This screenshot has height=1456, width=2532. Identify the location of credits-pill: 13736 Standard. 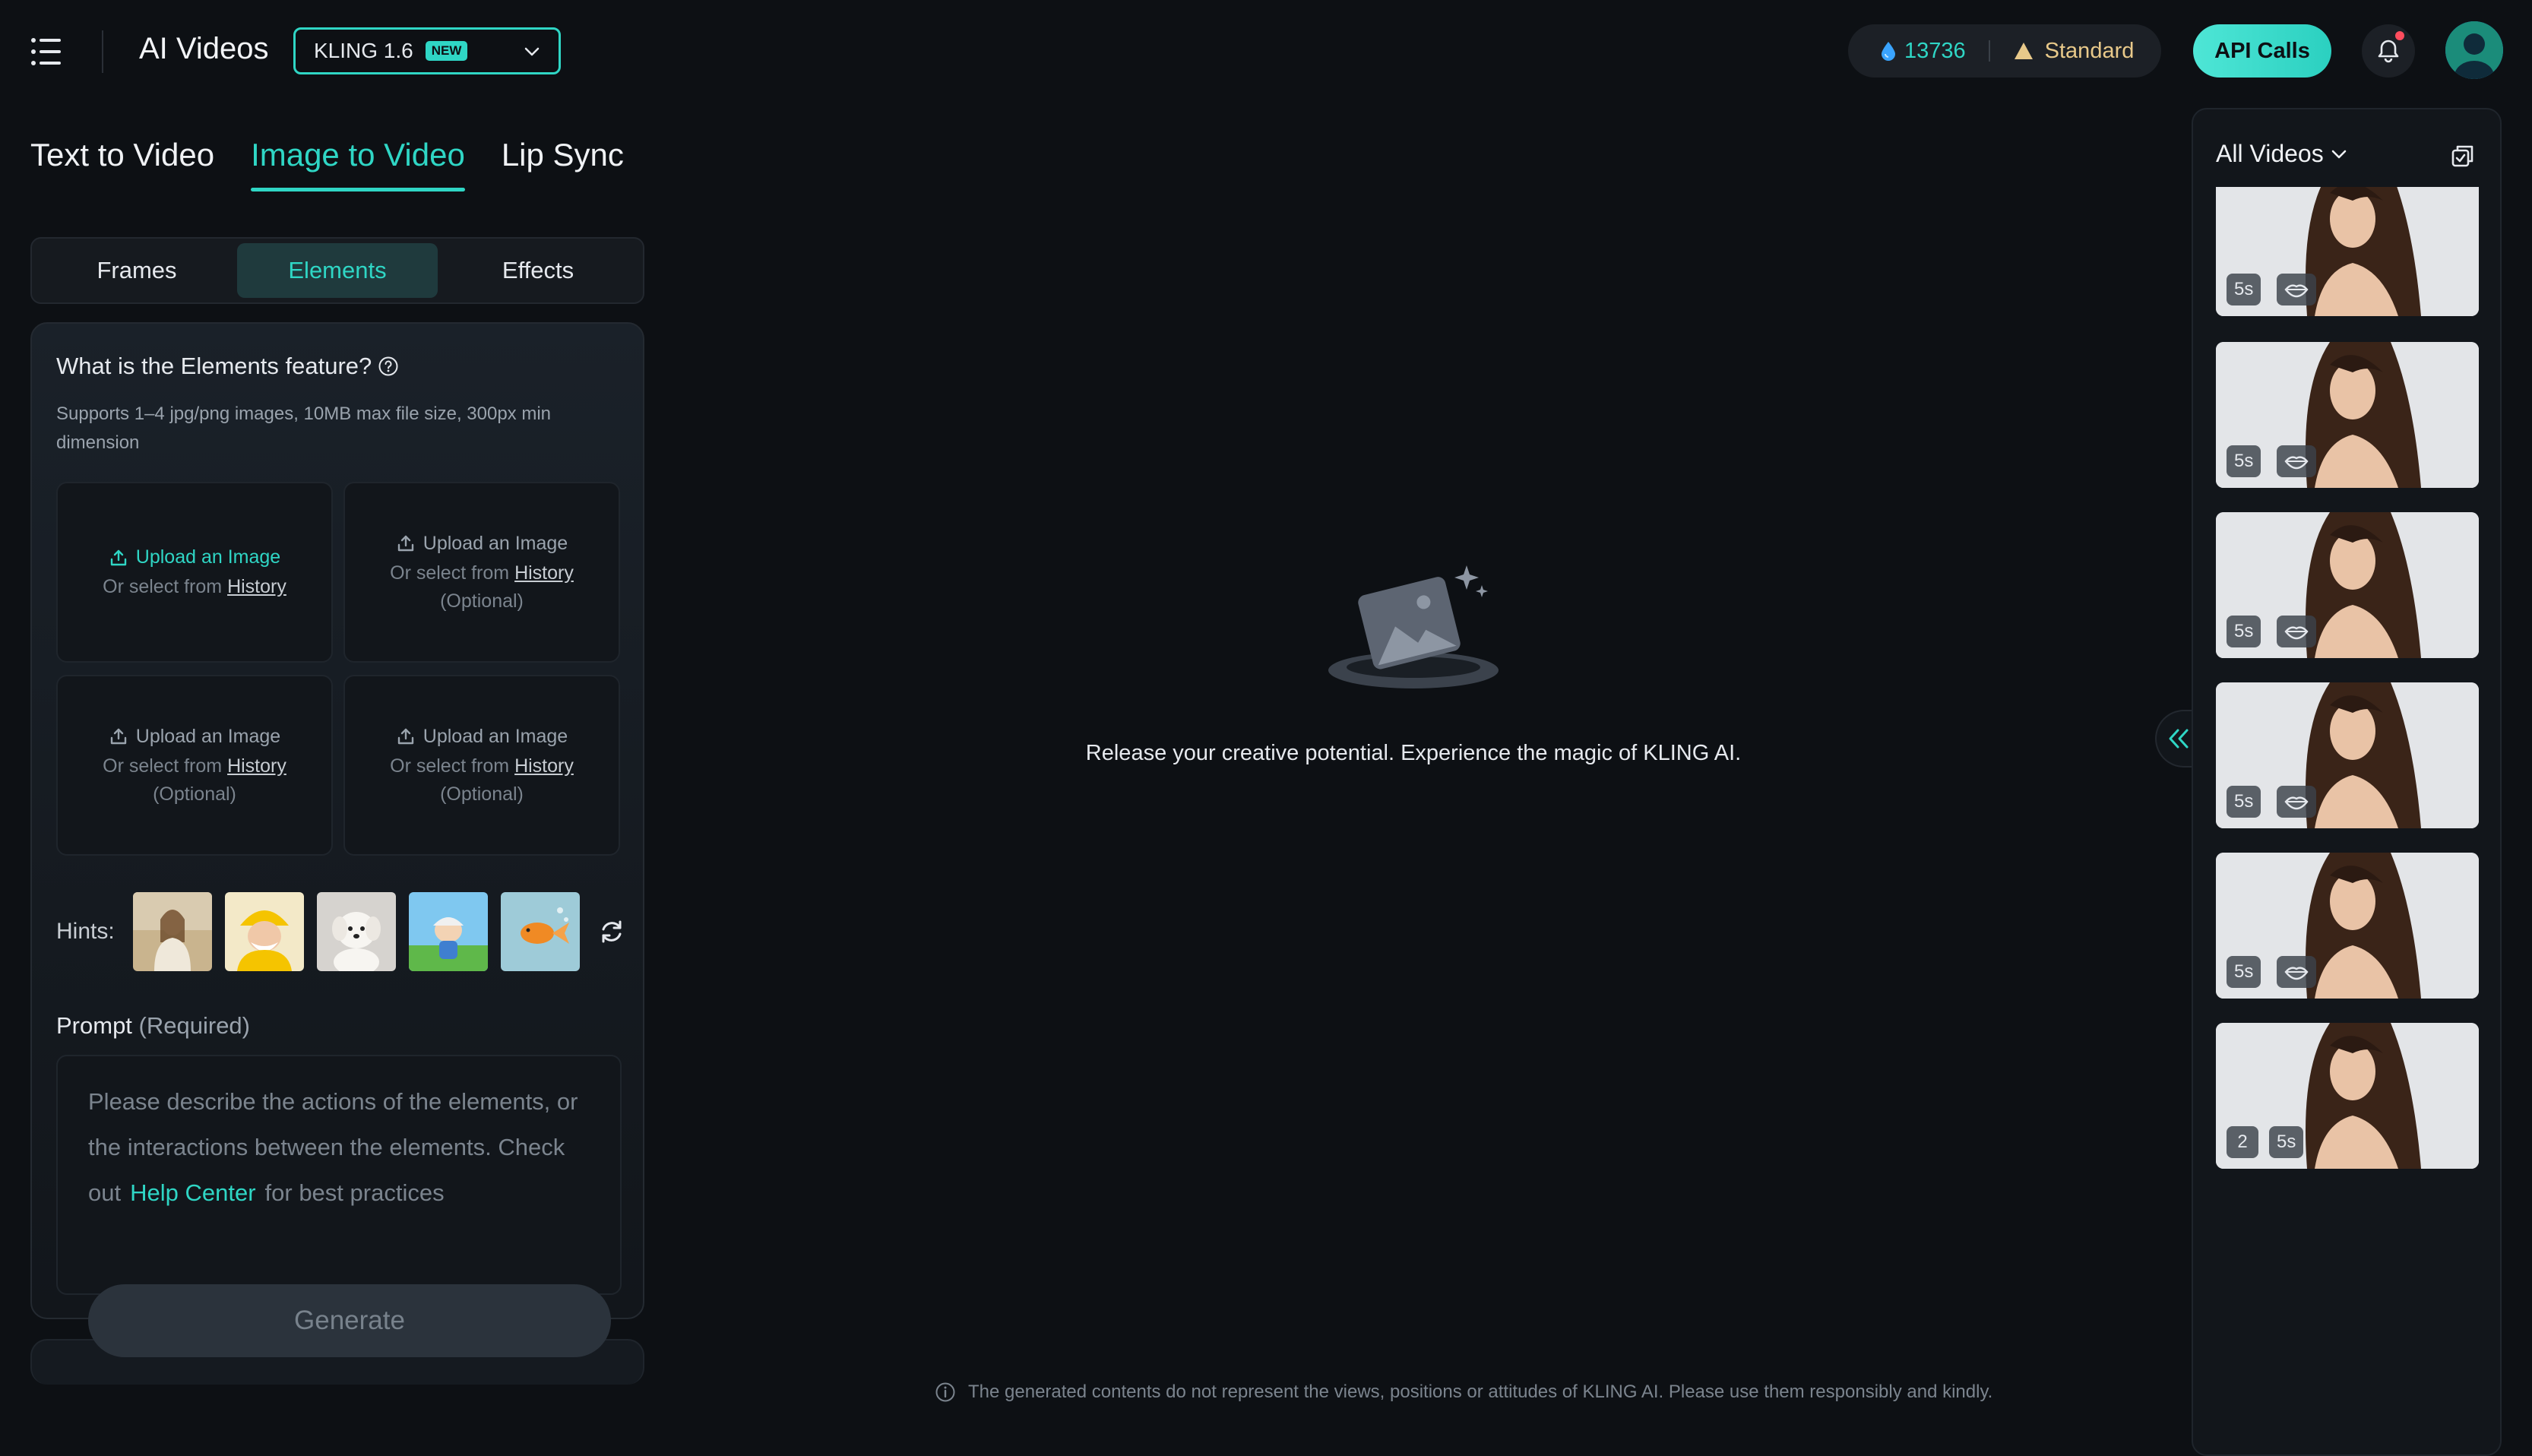
(2004, 51).